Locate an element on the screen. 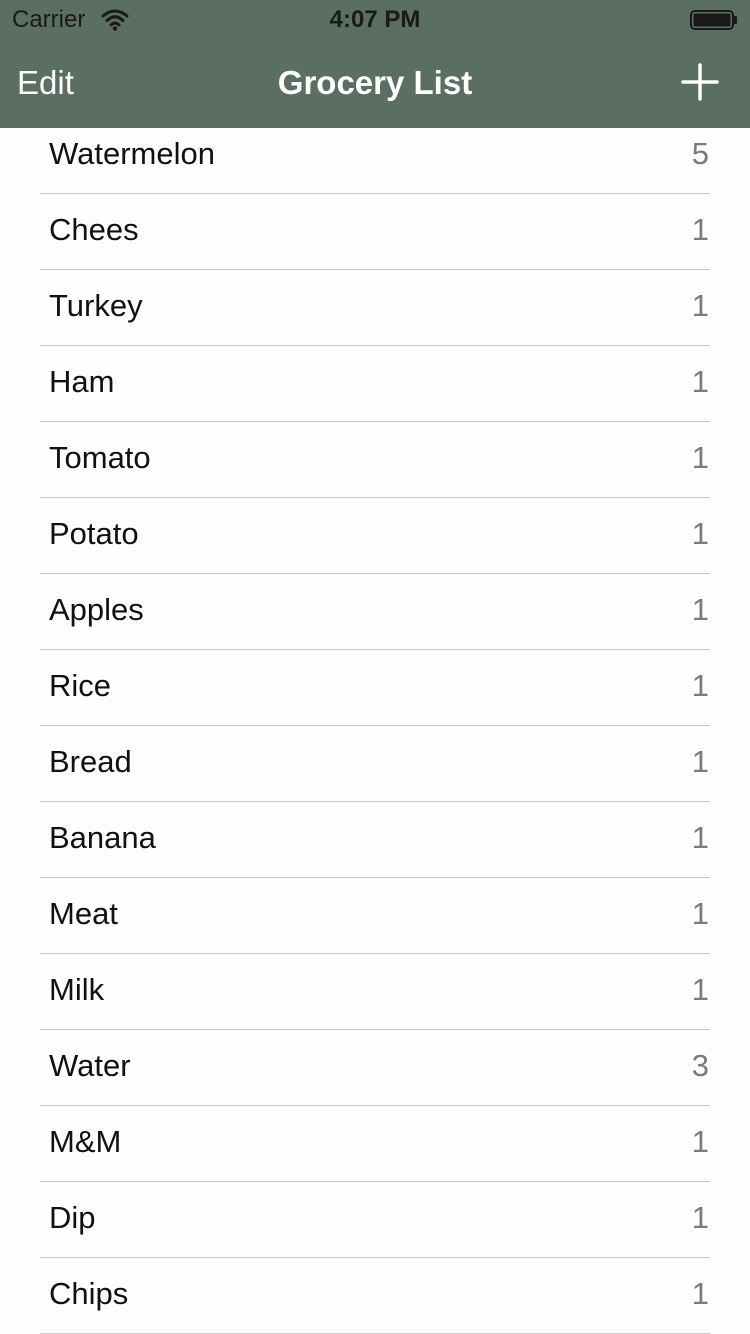 This screenshot has height=1334, width=750. list-item: Apples 1 is located at coordinates (375, 612).